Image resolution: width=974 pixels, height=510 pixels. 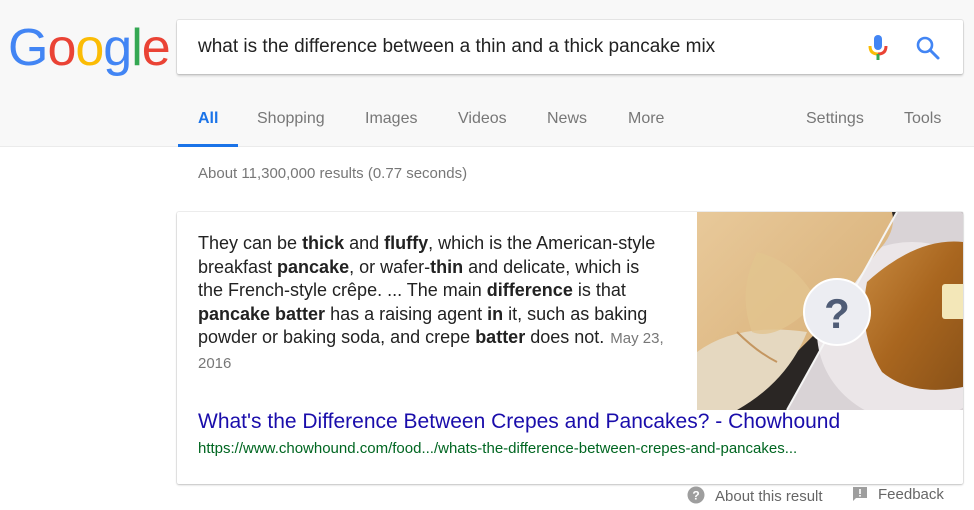 I want to click on search-input, so click(x=523, y=47).